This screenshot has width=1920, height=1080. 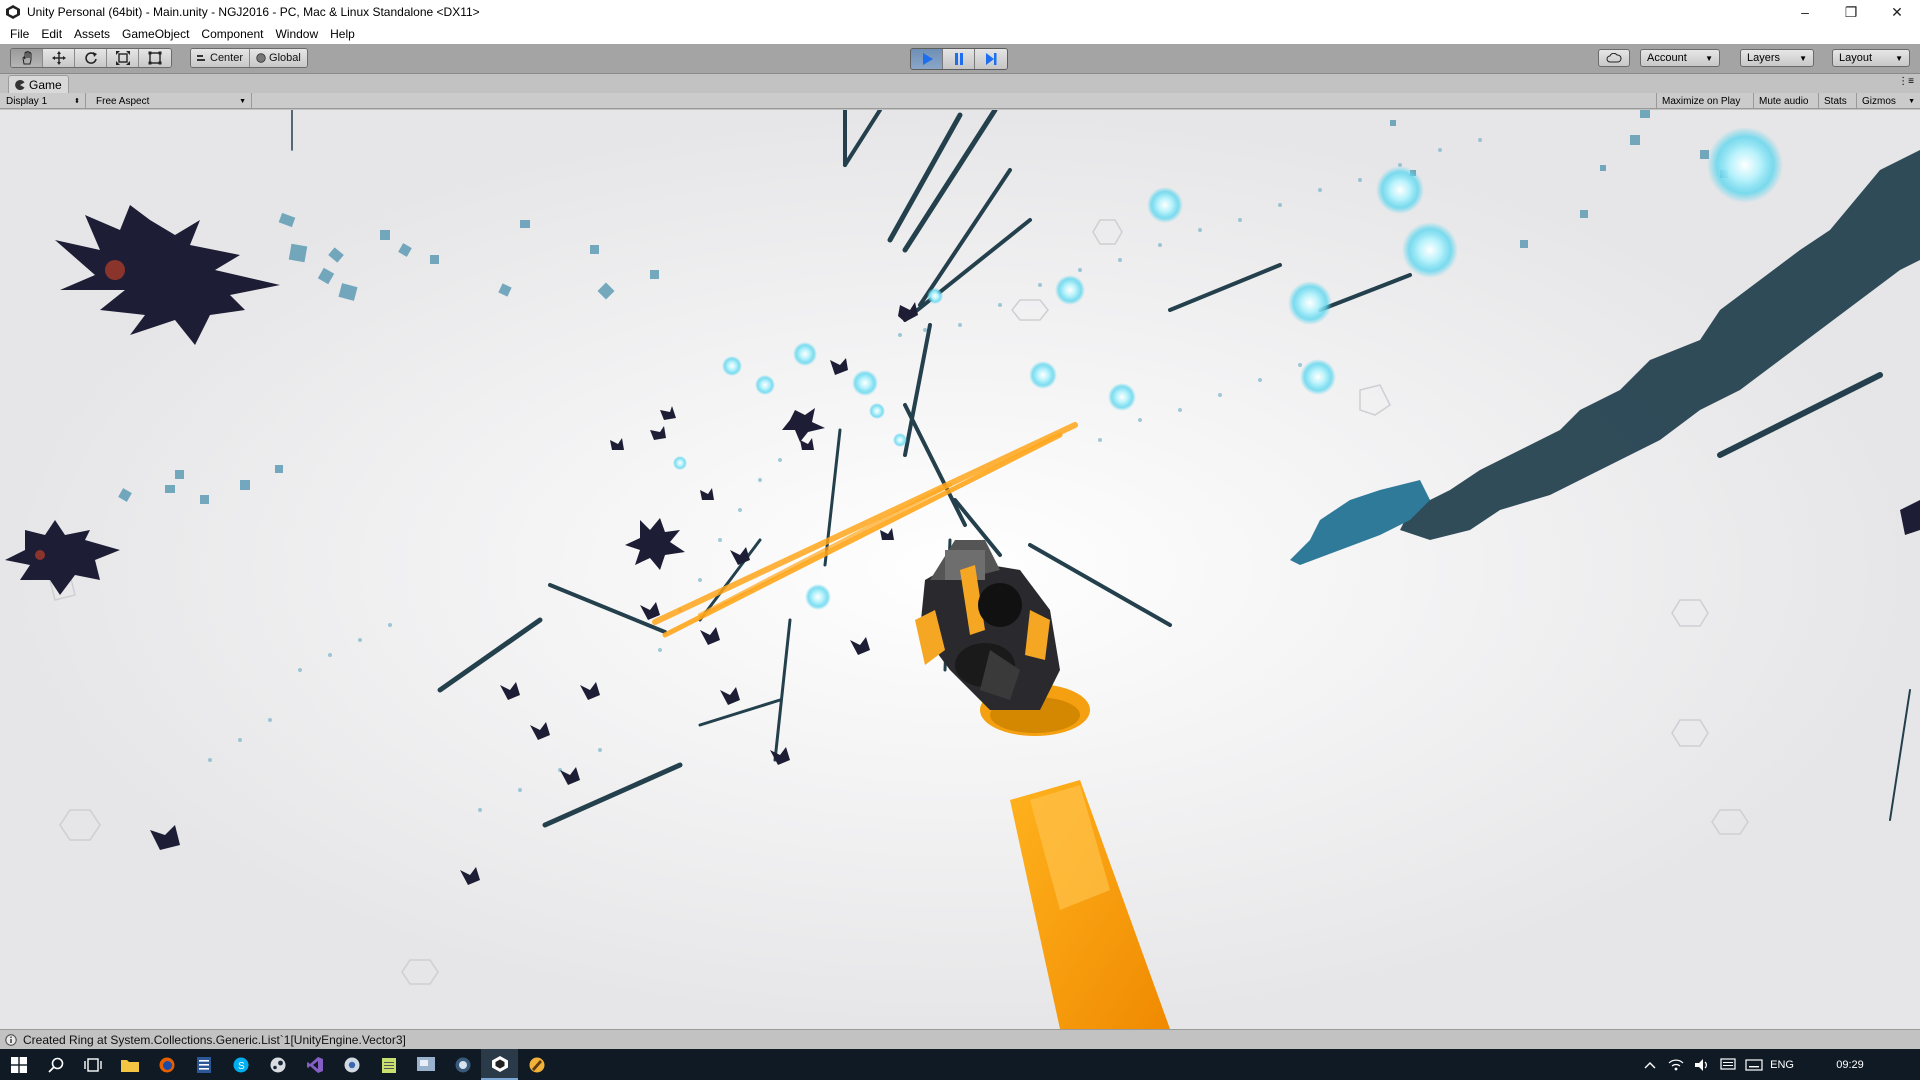 What do you see at coordinates (1667, 58) in the screenshot?
I see `account-label: Account` at bounding box center [1667, 58].